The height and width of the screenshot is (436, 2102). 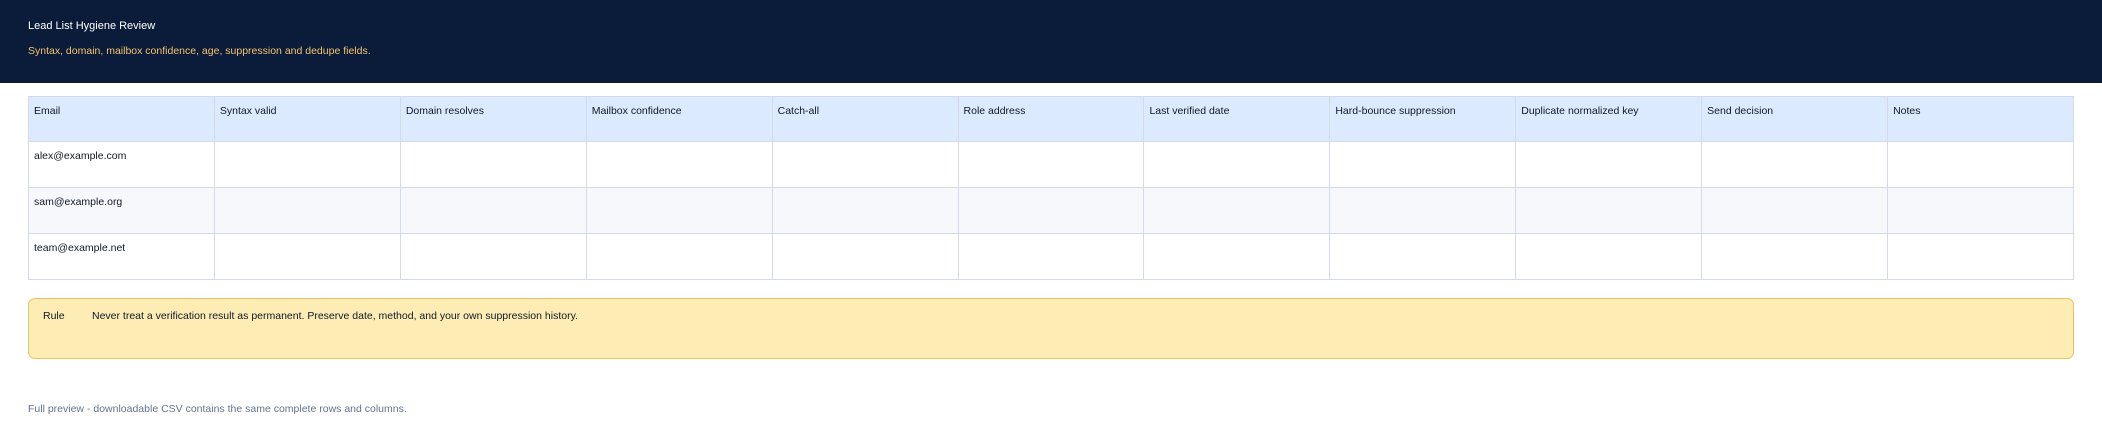 What do you see at coordinates (121, 210) in the screenshot?
I see `cell-email: sam@example.org` at bounding box center [121, 210].